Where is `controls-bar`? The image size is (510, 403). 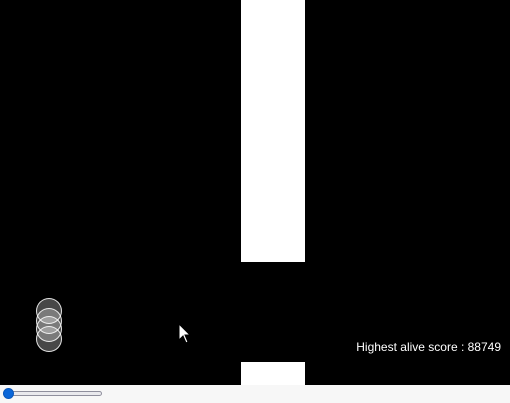
controls-bar is located at coordinates (255, 394).